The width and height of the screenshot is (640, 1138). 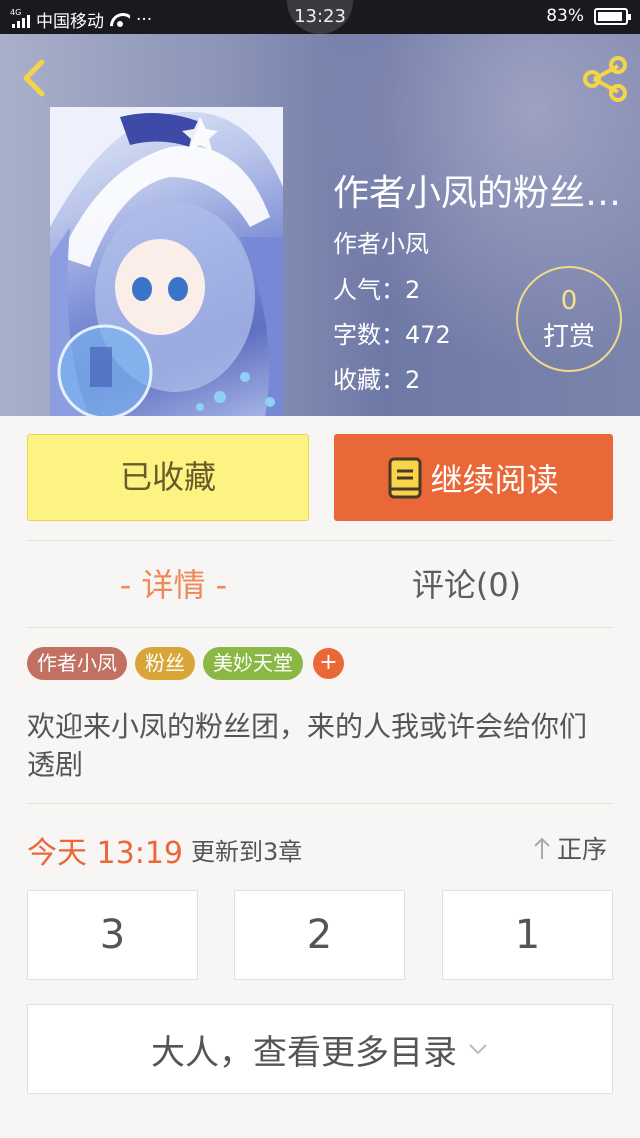 What do you see at coordinates (70, 22) in the screenshot?
I see `carrier-name: 中国移动` at bounding box center [70, 22].